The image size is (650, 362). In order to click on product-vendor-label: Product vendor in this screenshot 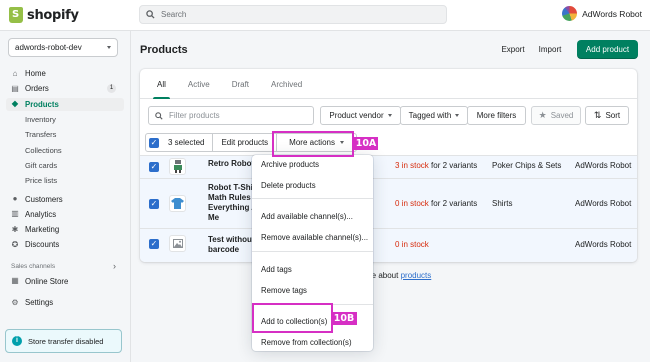, I will do `click(356, 115)`.